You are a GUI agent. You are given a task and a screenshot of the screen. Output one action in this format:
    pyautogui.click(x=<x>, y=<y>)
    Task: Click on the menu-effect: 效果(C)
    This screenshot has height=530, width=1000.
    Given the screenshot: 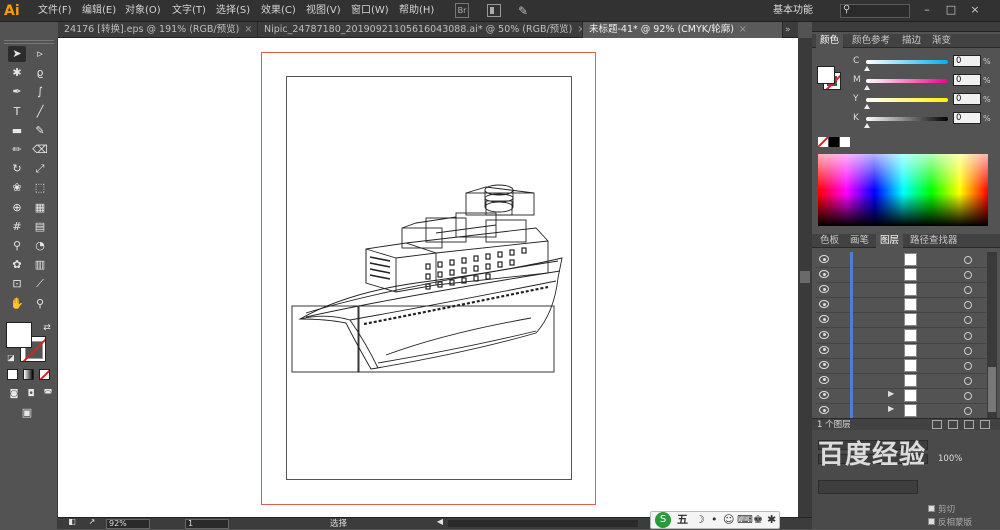 What is the action you would take?
    pyautogui.click(x=278, y=11)
    